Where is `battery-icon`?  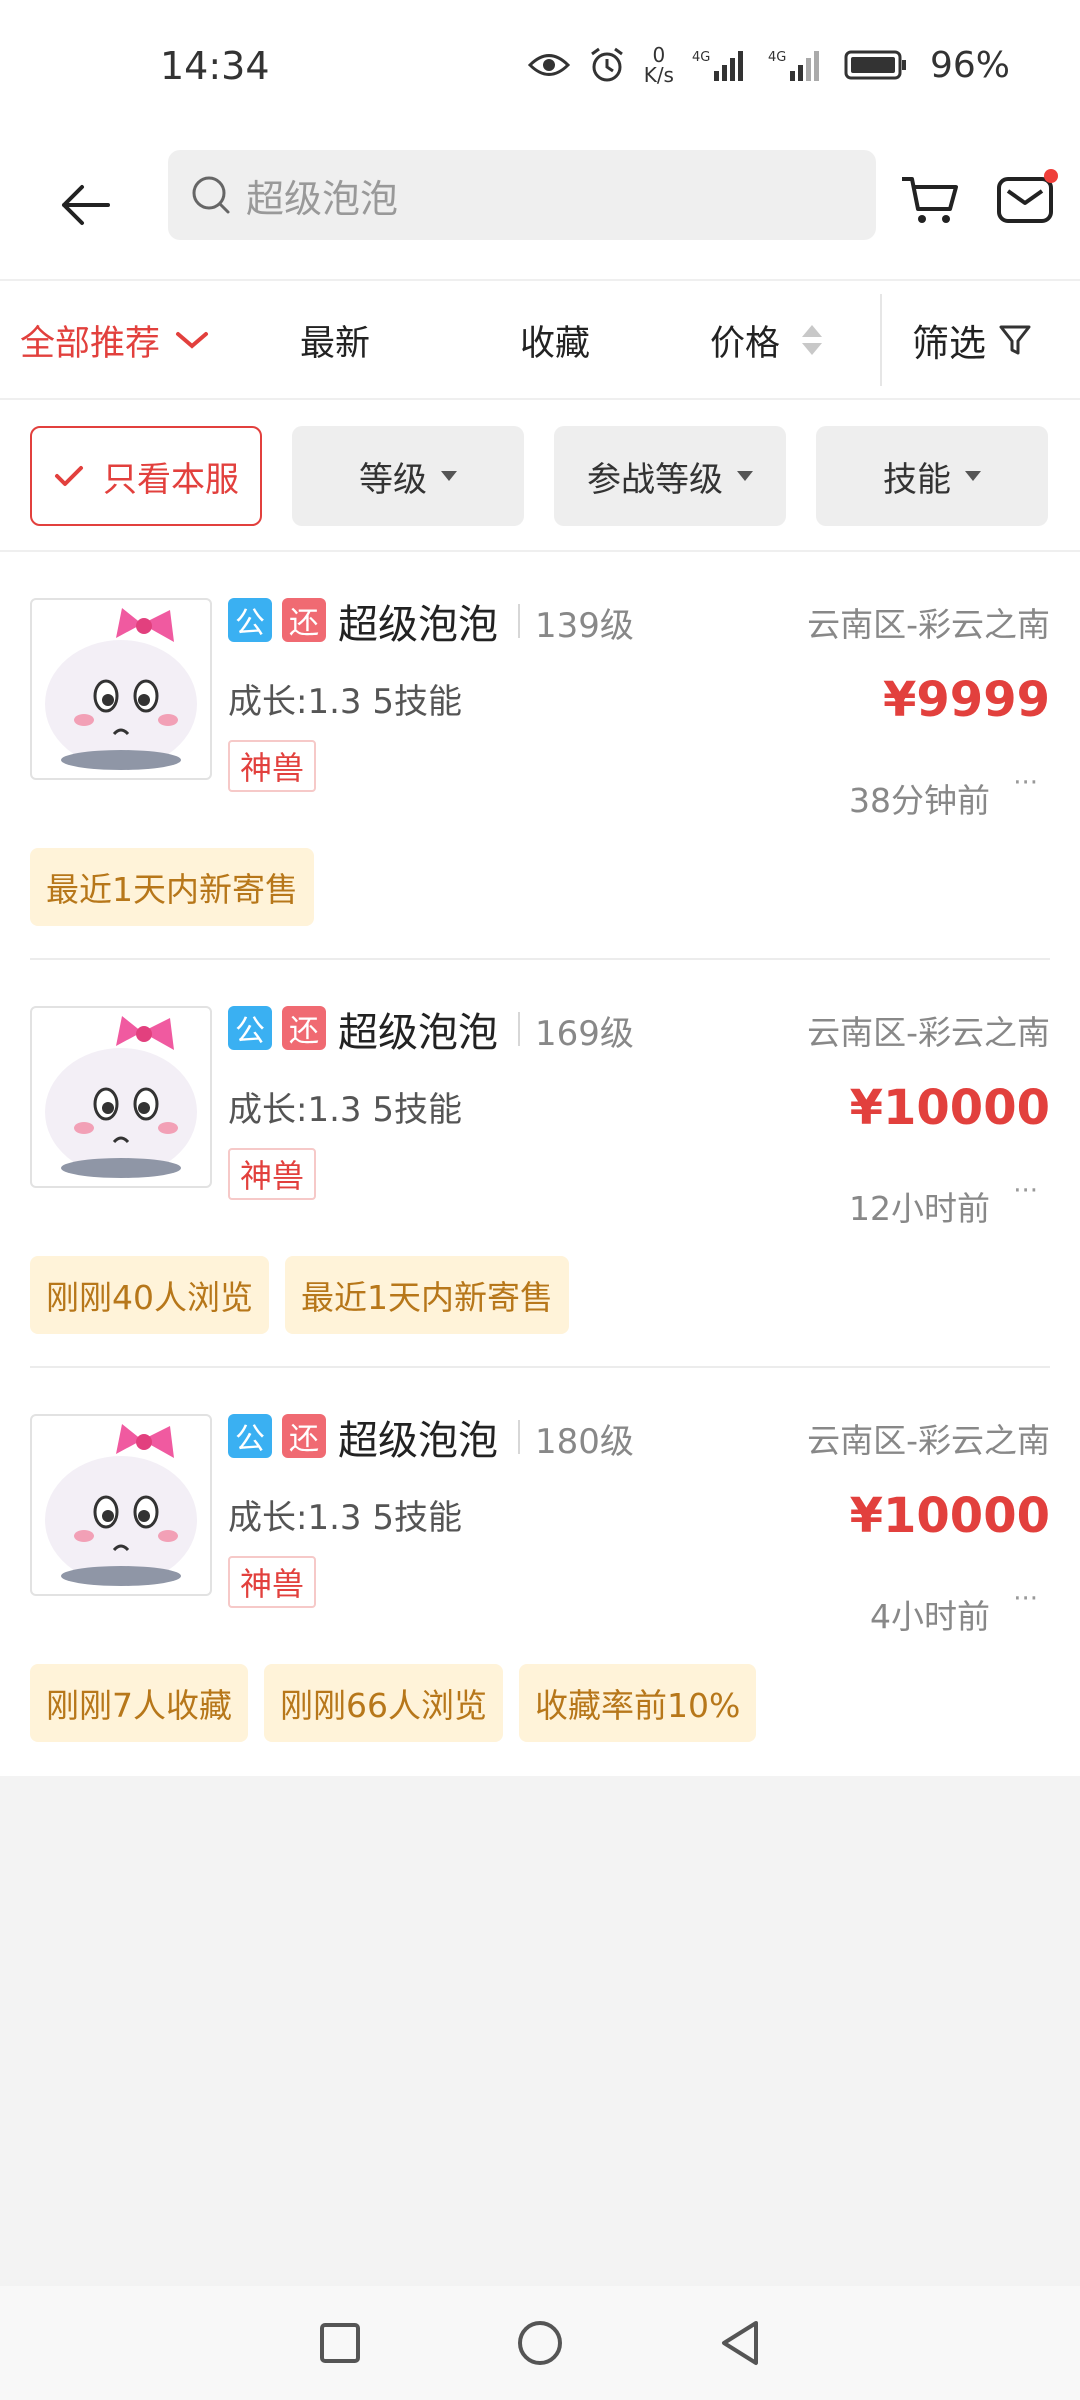 battery-icon is located at coordinates (876, 65).